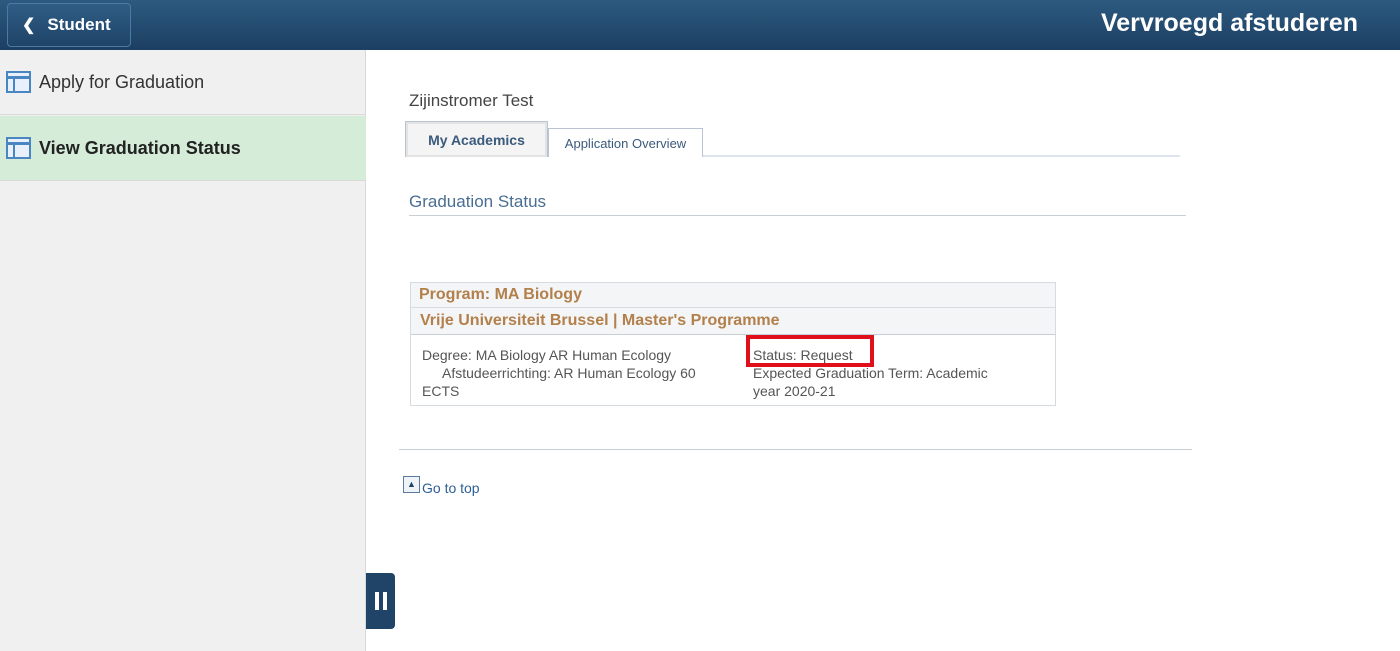  What do you see at coordinates (625, 142) in the screenshot?
I see `tab-application-overview: Application Overview` at bounding box center [625, 142].